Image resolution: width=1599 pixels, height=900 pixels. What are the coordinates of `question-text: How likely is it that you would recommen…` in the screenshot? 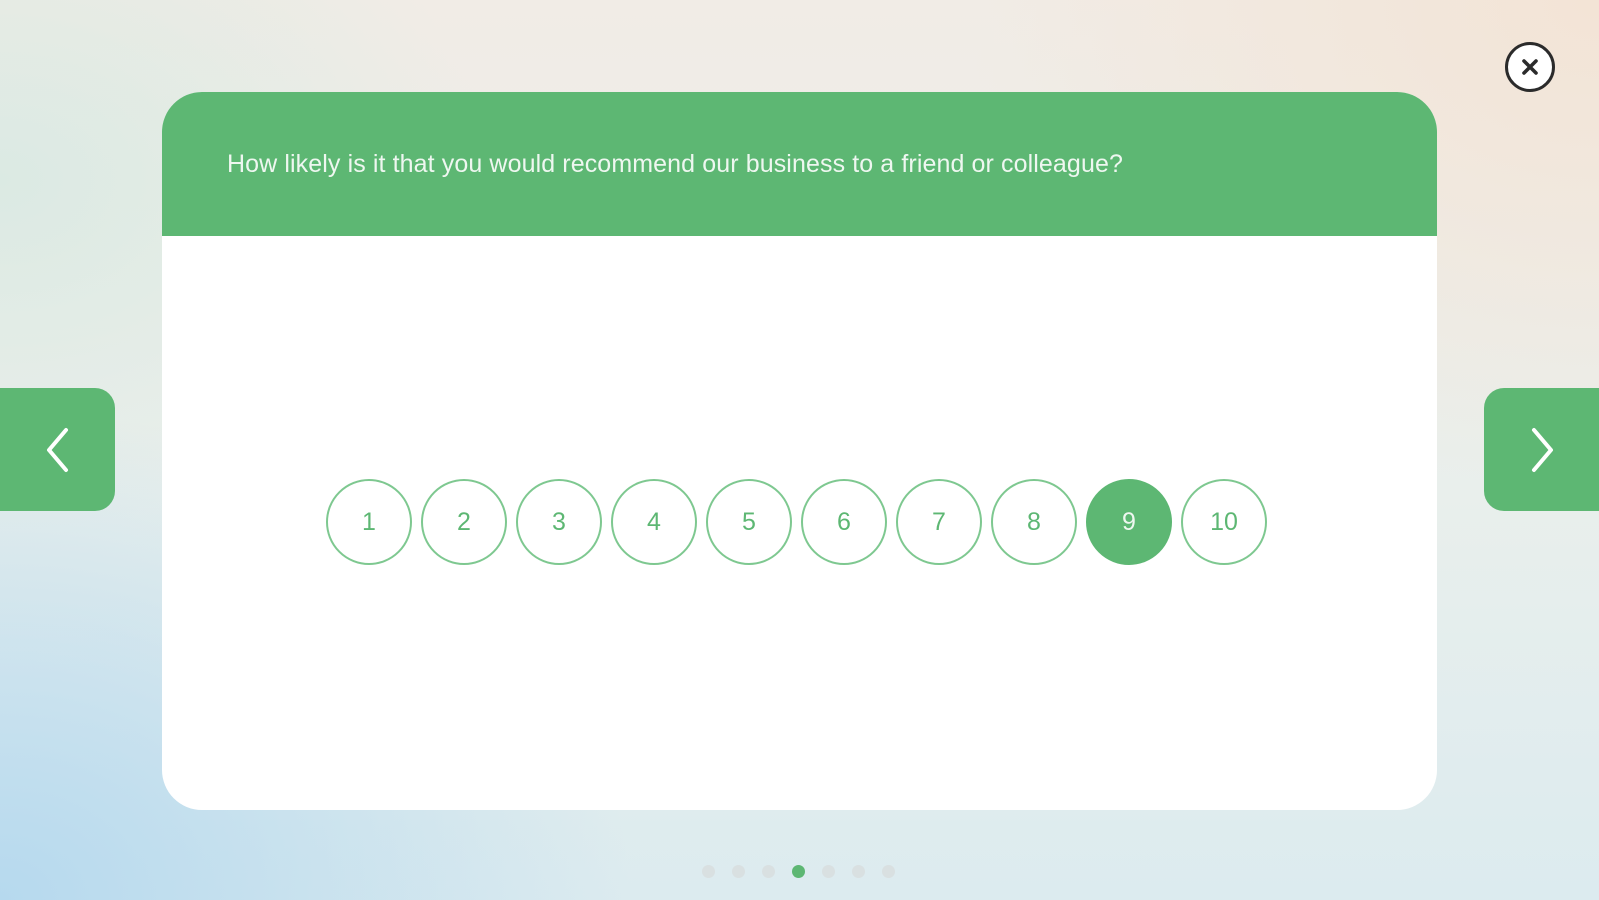 It's located at (675, 163).